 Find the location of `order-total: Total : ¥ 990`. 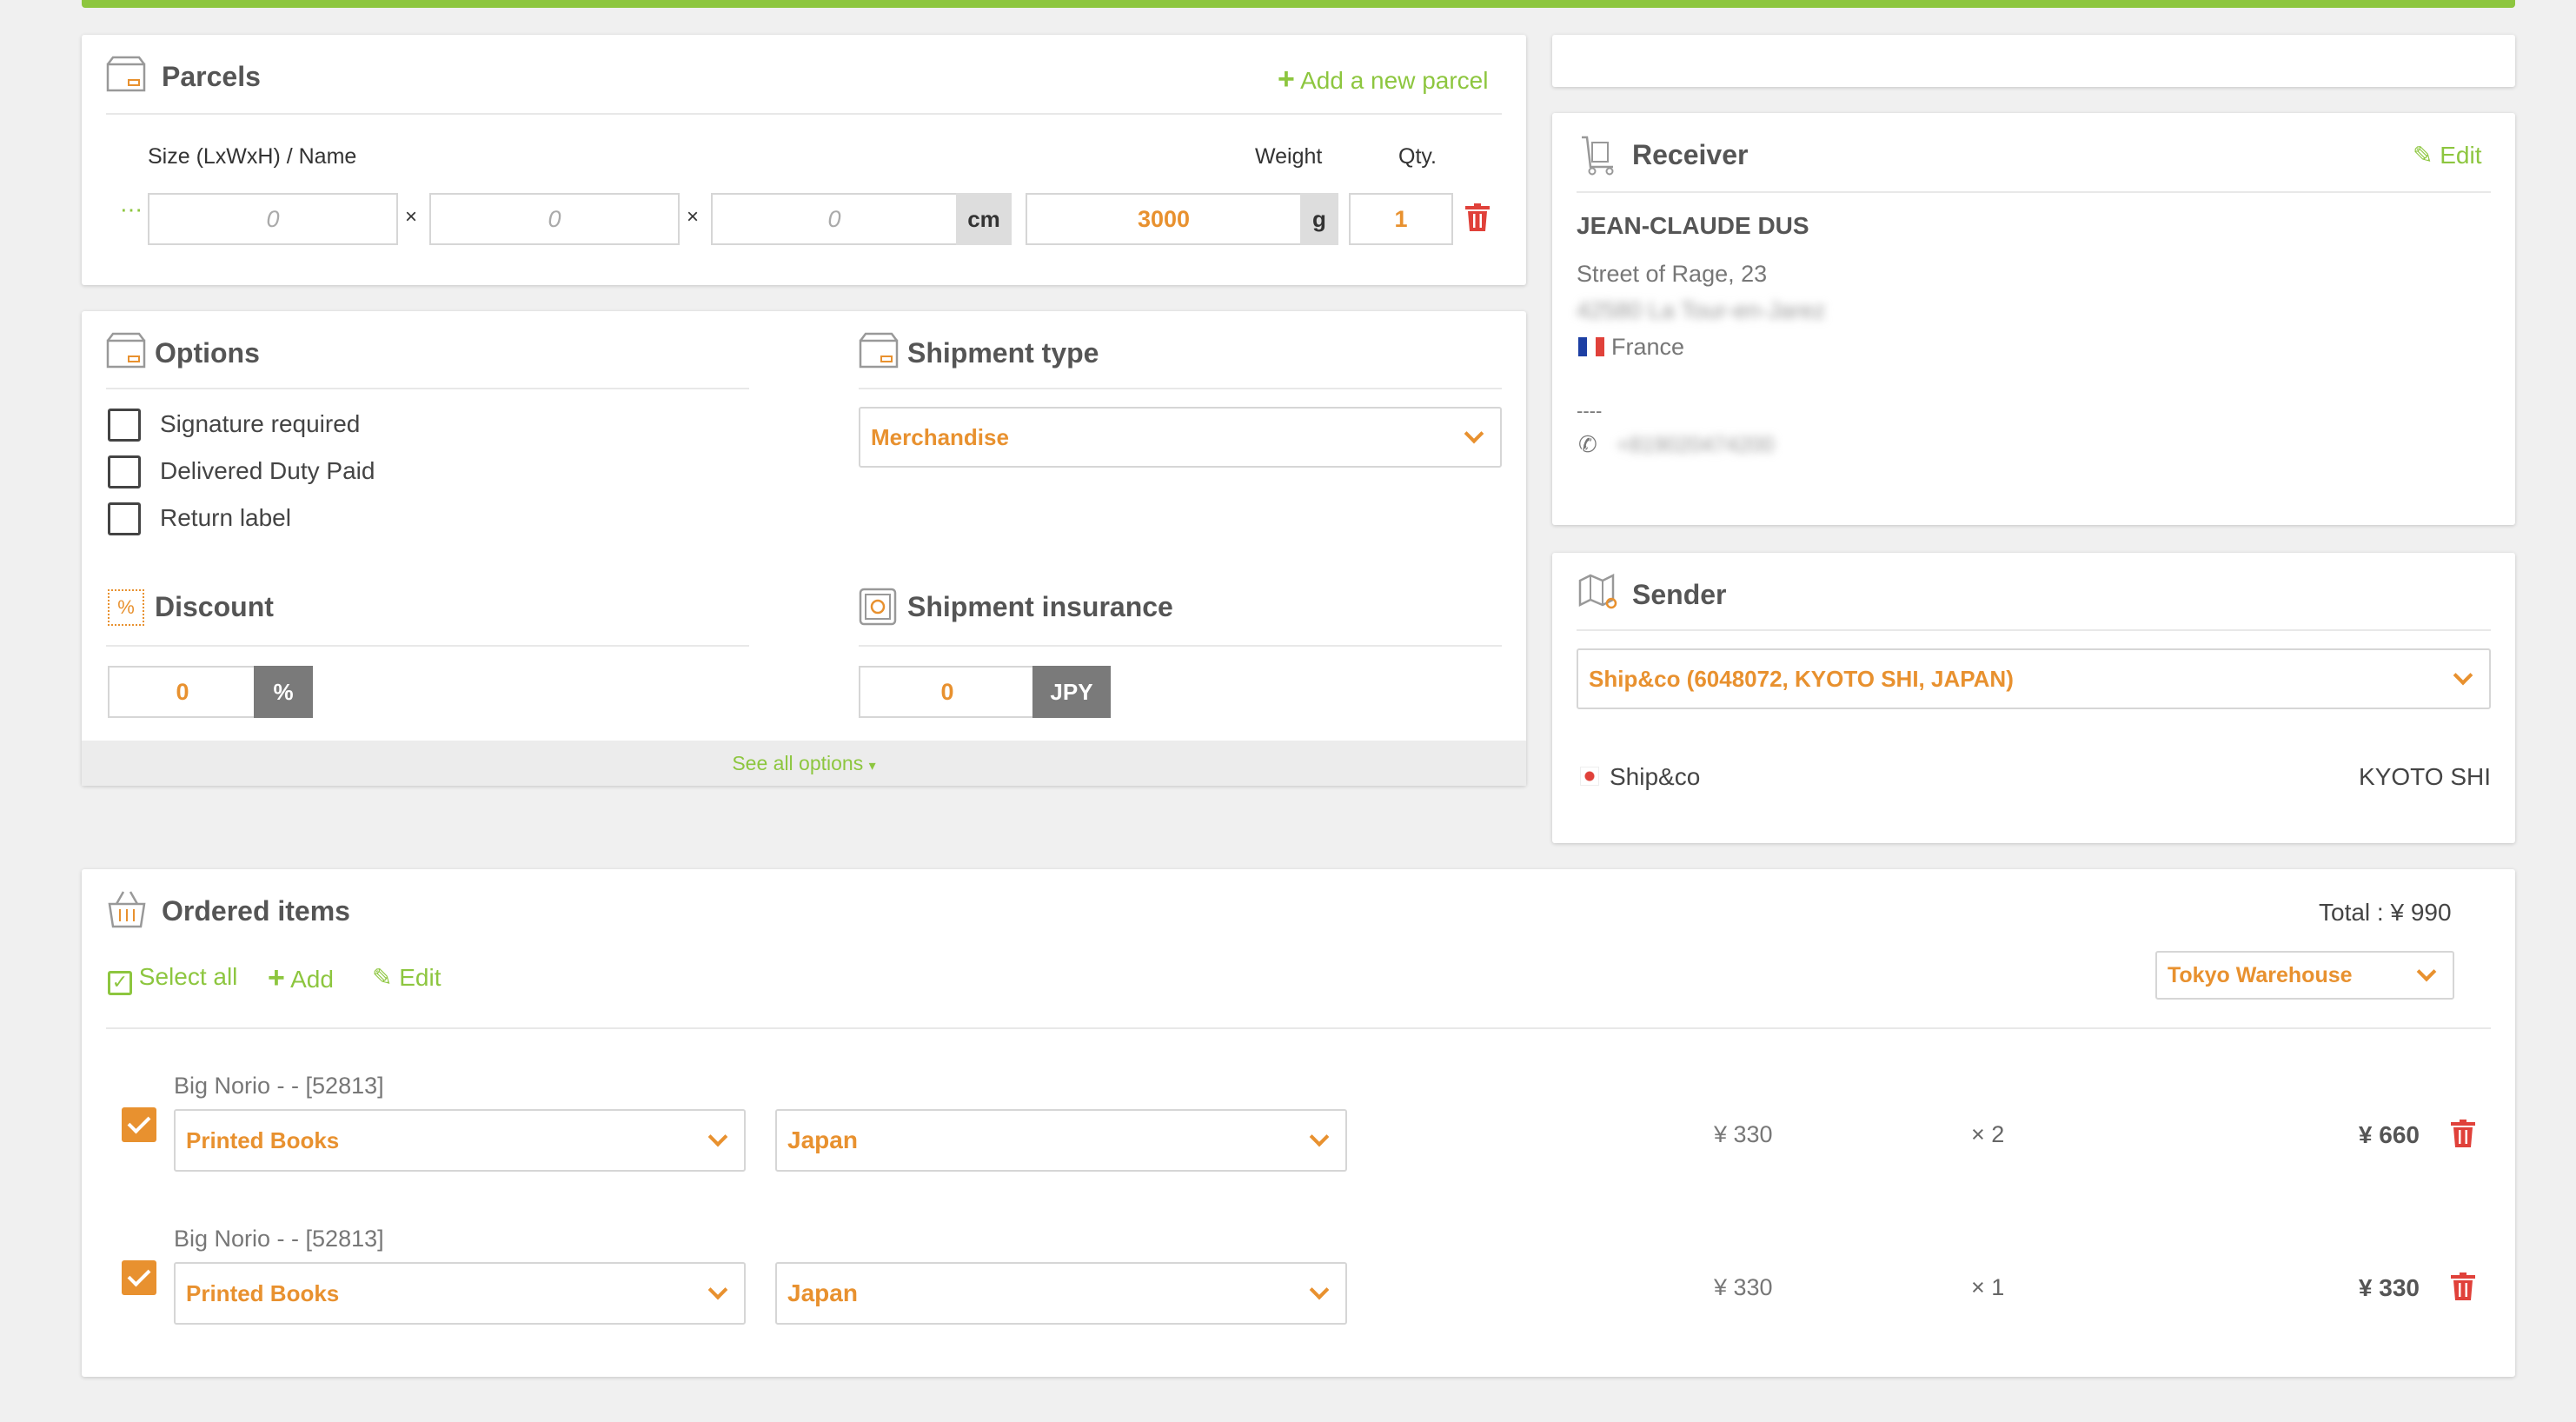

order-total: Total : ¥ 990 is located at coordinates (2385, 913).